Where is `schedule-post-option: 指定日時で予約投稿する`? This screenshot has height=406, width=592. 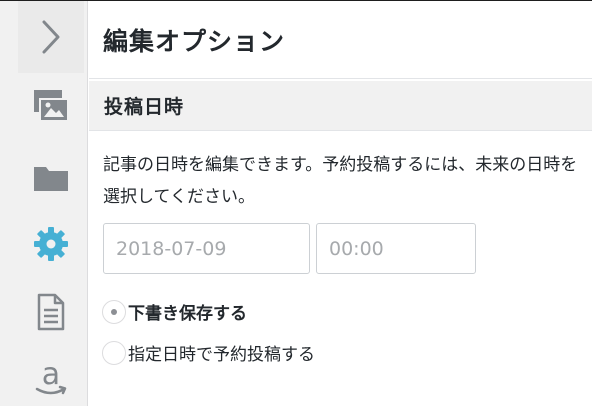
schedule-post-option: 指定日時で予約投稿する is located at coordinates (208, 352).